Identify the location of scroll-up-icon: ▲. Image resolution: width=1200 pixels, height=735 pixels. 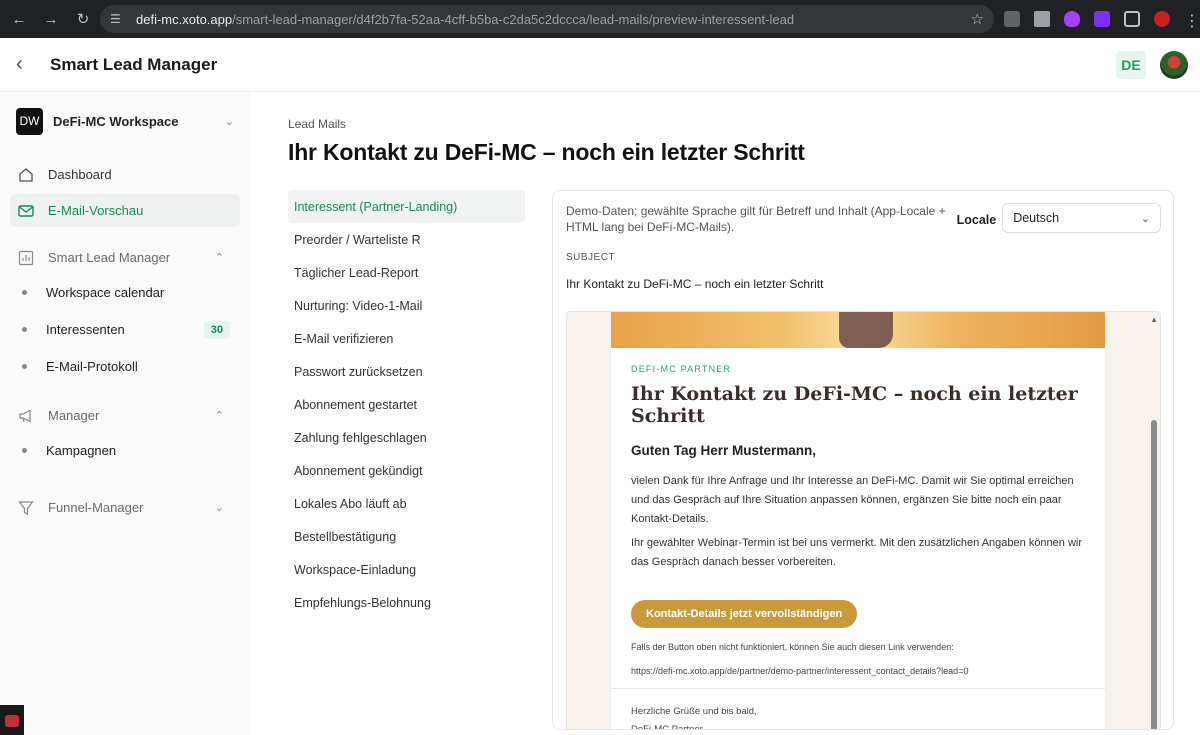
(1154, 319).